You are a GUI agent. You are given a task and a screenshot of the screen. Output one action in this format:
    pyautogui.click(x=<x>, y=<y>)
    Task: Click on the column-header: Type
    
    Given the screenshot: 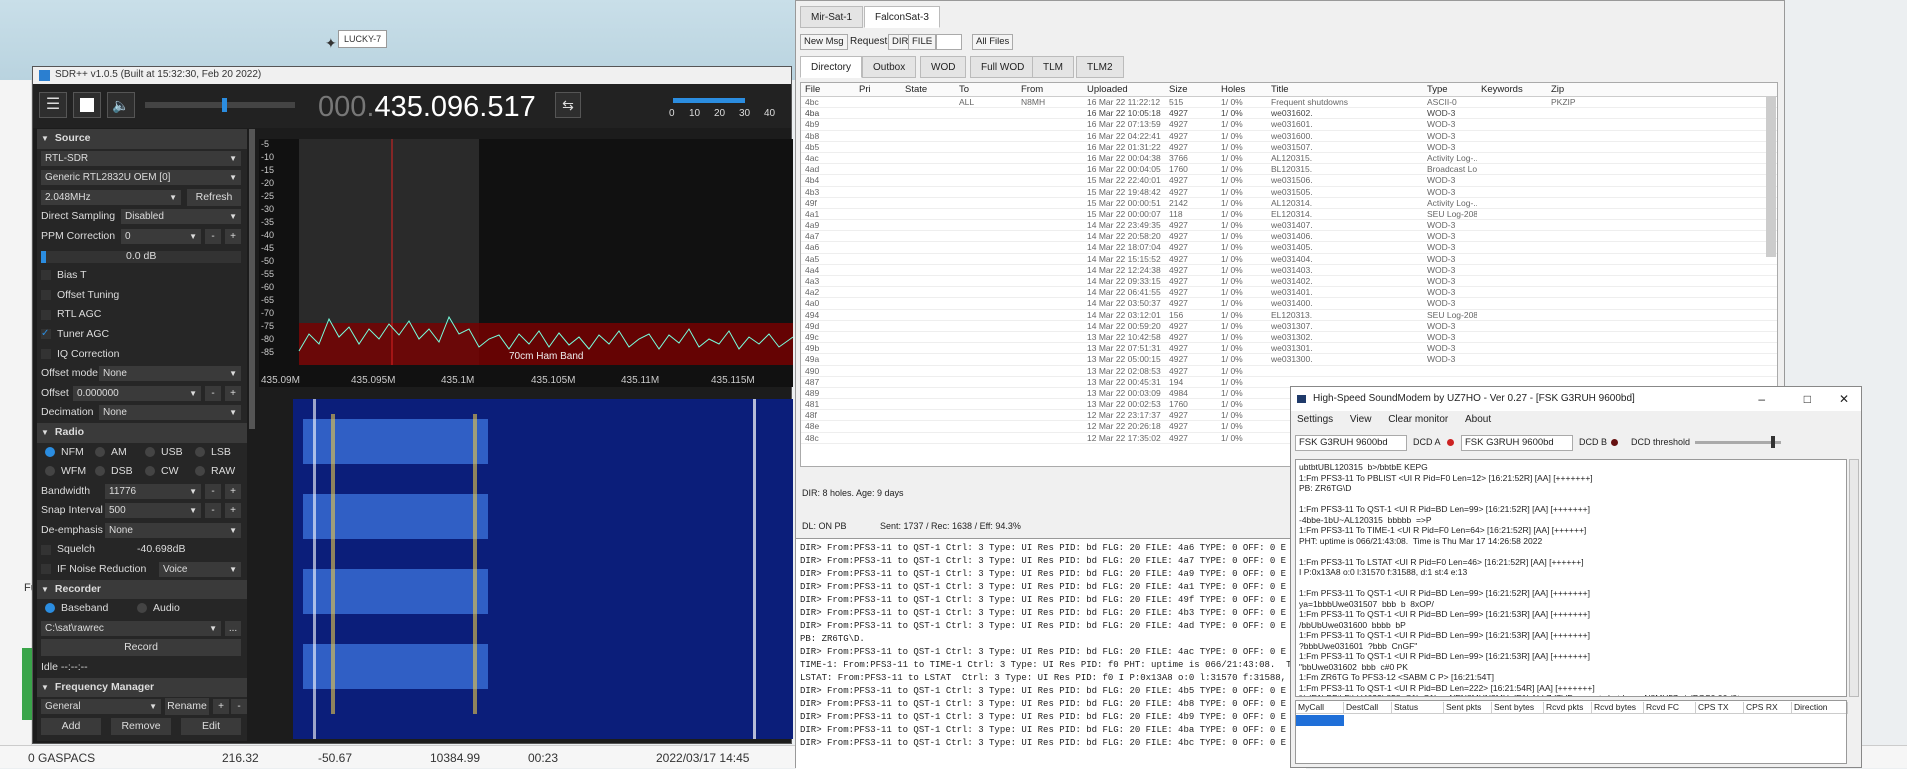 What is the action you would take?
    pyautogui.click(x=1452, y=90)
    